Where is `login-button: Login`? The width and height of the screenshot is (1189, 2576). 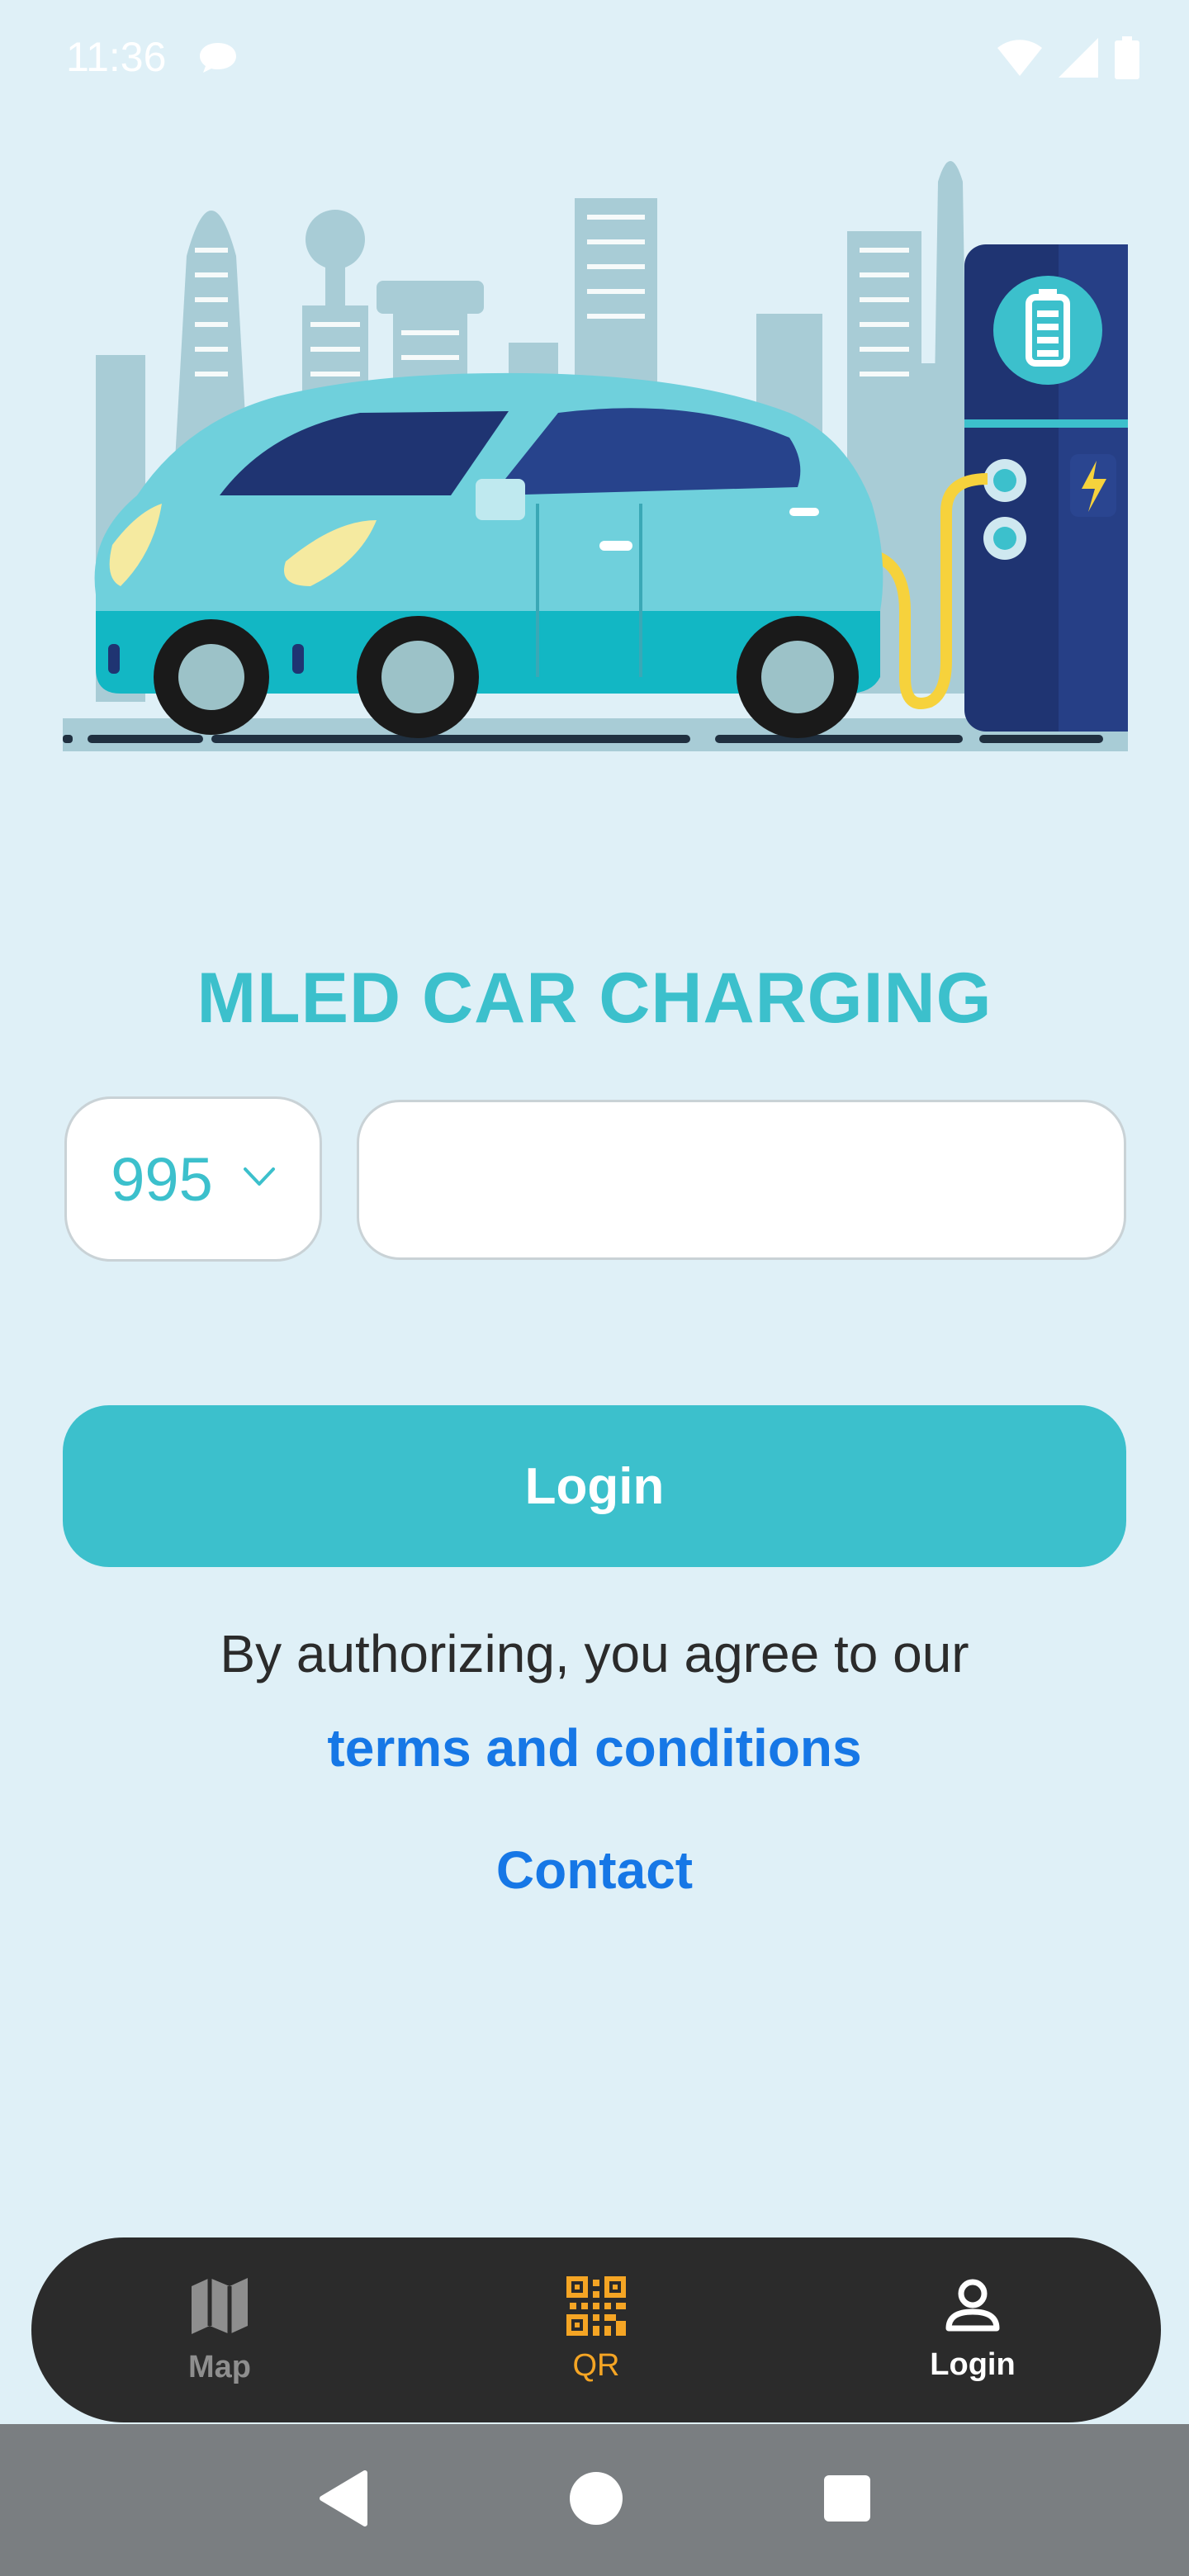 login-button: Login is located at coordinates (594, 1486).